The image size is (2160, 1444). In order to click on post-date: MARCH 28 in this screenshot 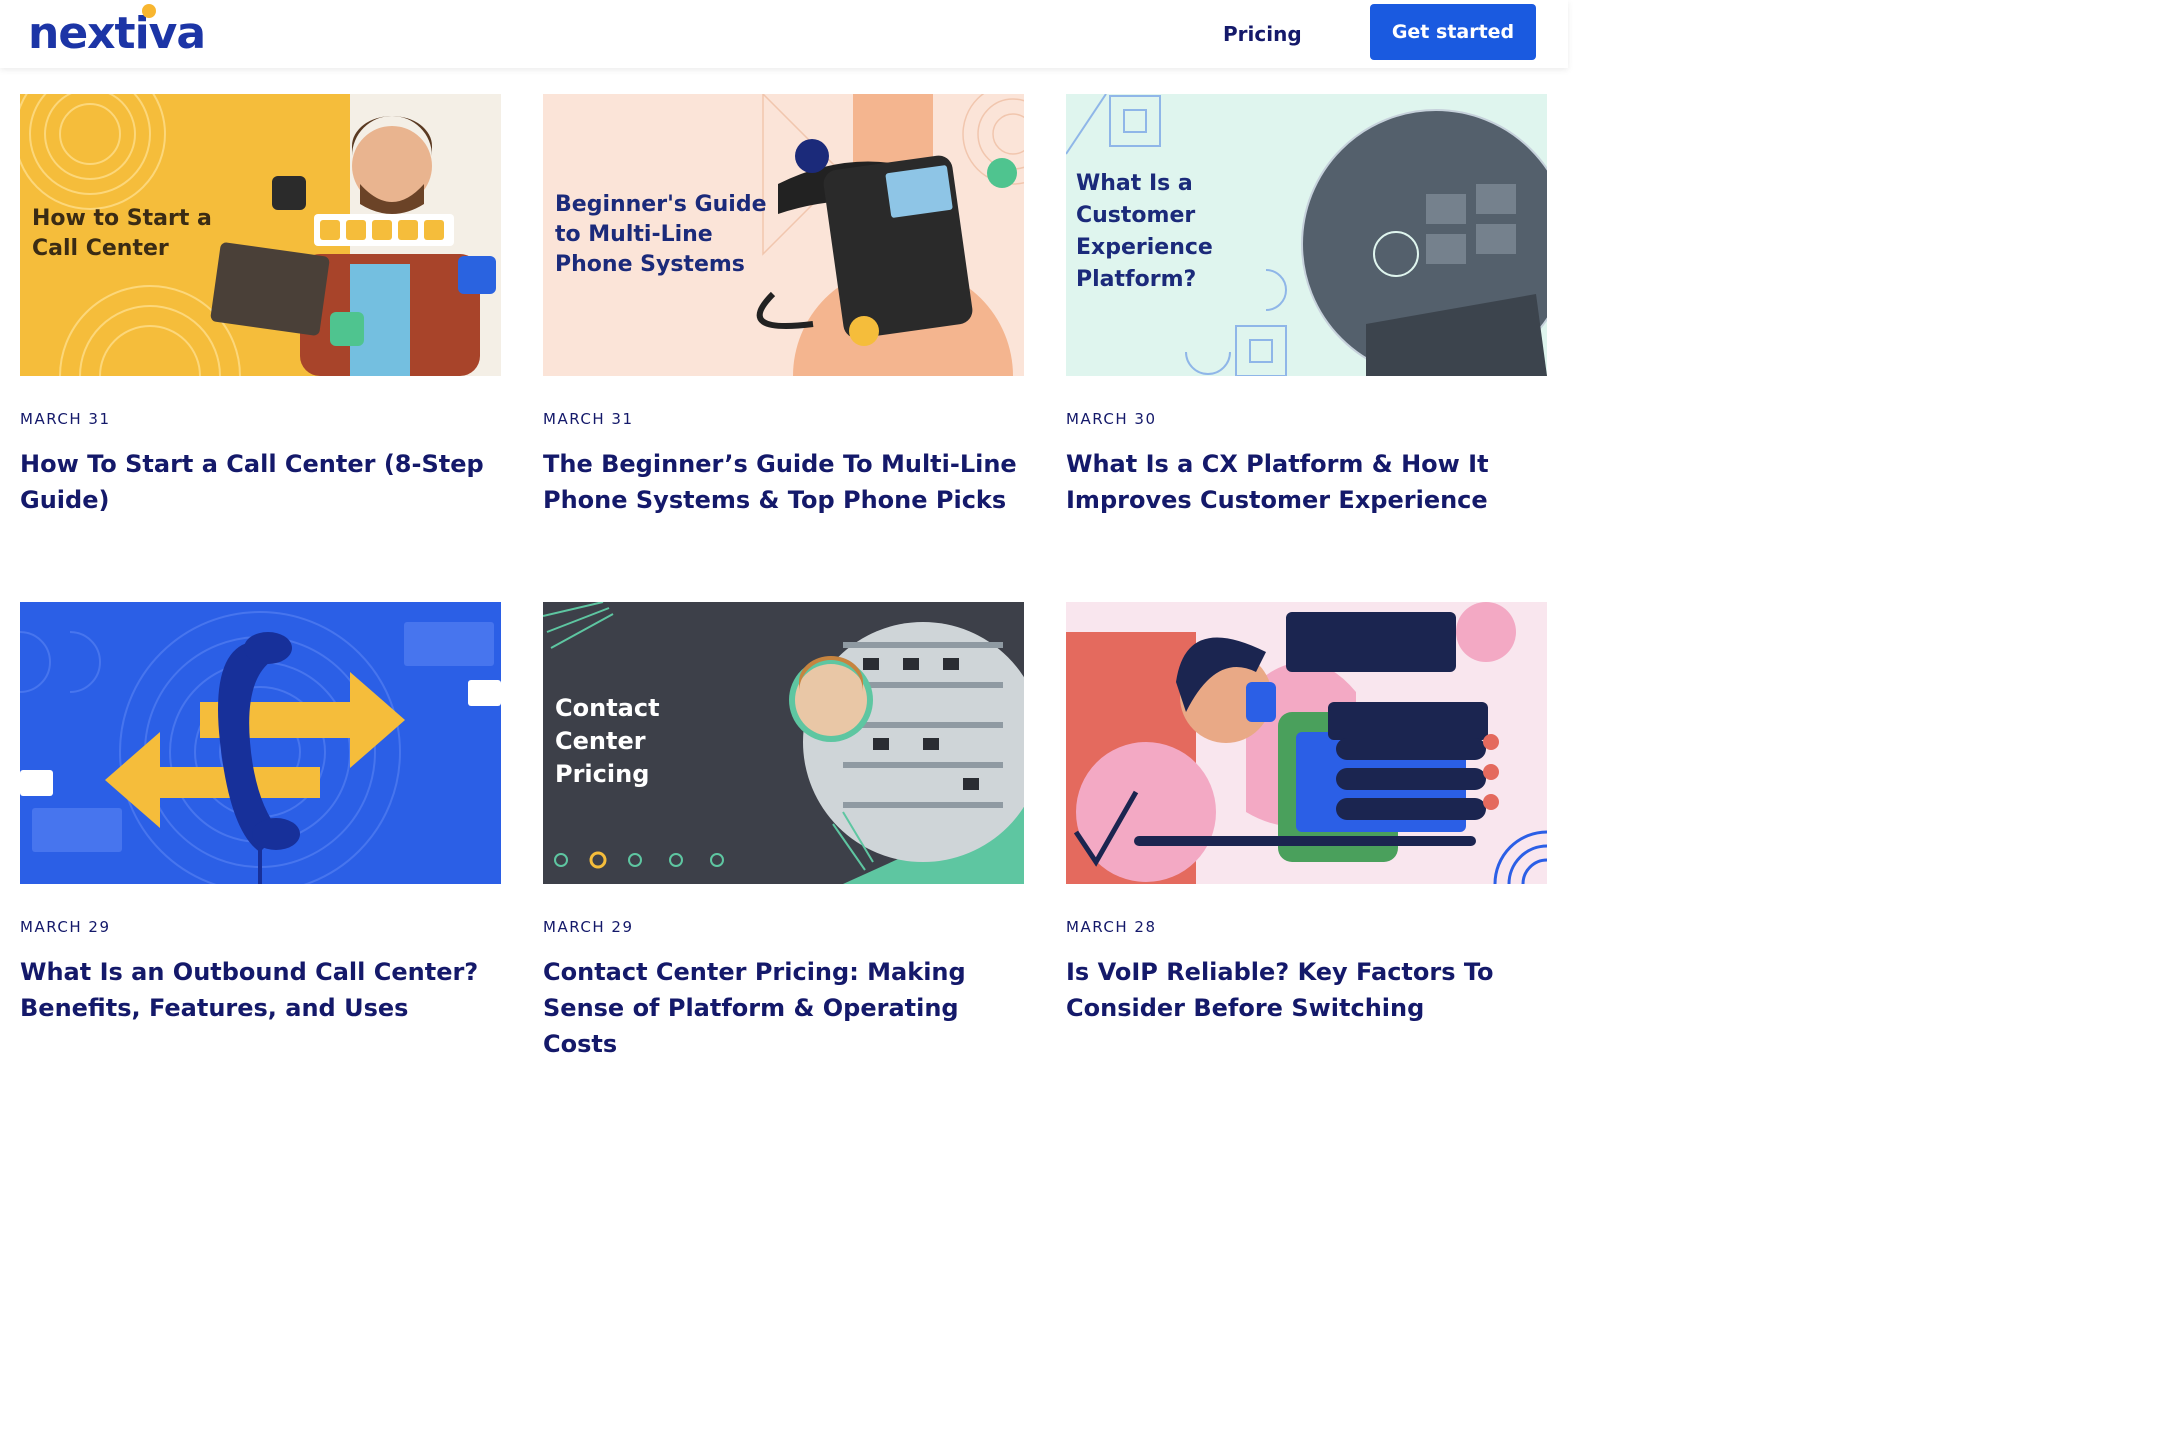, I will do `click(1111, 927)`.